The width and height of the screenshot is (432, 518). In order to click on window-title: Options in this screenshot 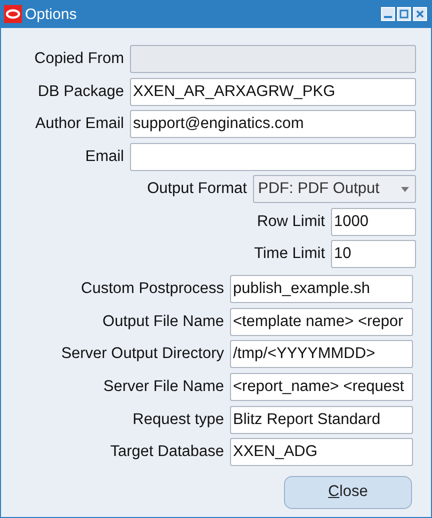, I will do `click(51, 14)`.